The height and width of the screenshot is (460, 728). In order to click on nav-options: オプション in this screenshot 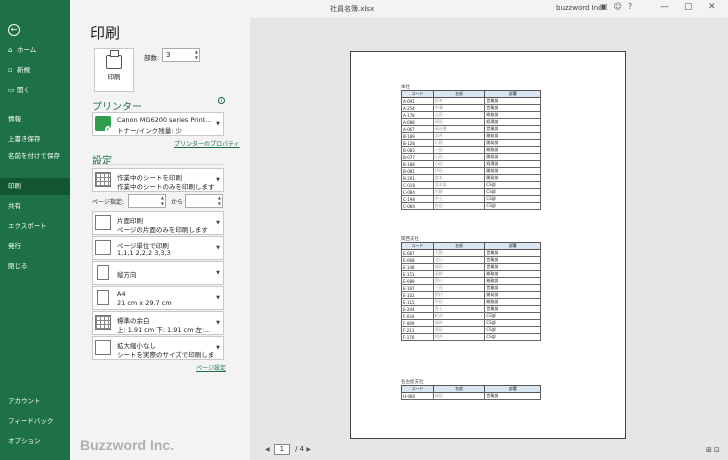, I will do `click(35, 441)`.